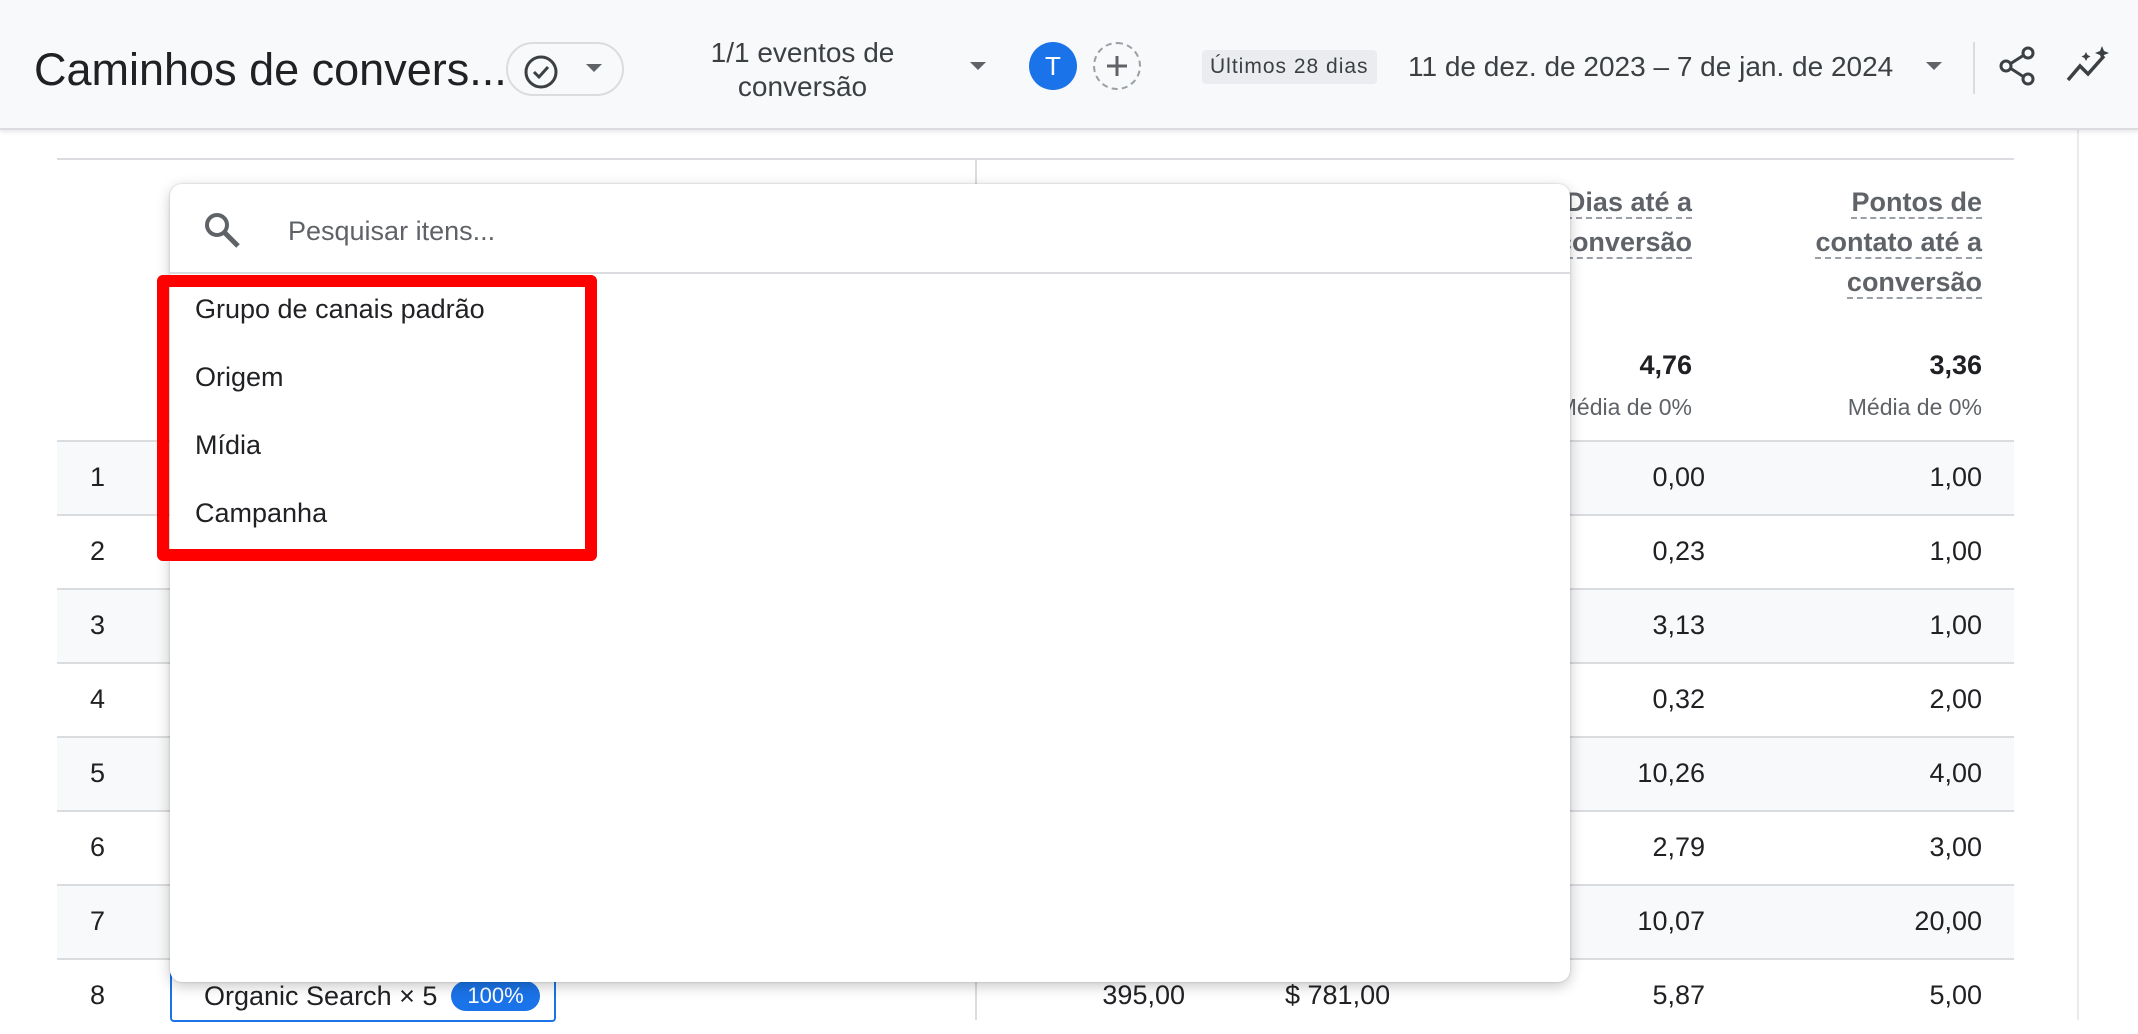 The image size is (2138, 1034). What do you see at coordinates (1974, 68) in the screenshot?
I see `header-divider` at bounding box center [1974, 68].